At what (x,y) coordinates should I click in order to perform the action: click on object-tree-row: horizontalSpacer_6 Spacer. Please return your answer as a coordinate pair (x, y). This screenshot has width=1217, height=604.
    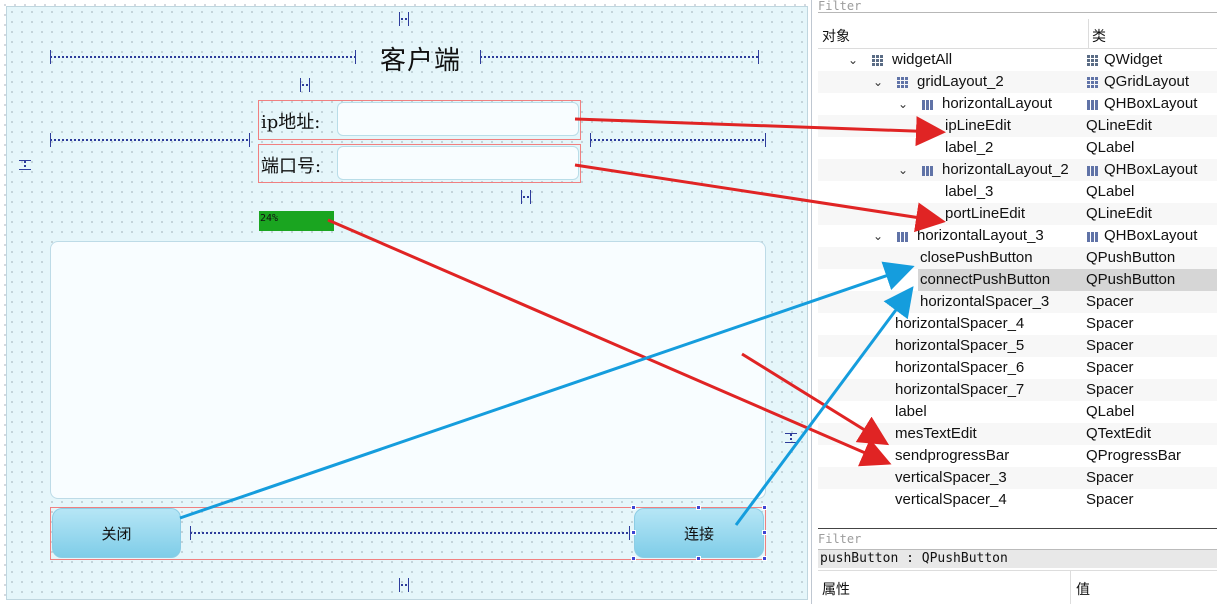
    Looking at the image, I should click on (1017, 368).